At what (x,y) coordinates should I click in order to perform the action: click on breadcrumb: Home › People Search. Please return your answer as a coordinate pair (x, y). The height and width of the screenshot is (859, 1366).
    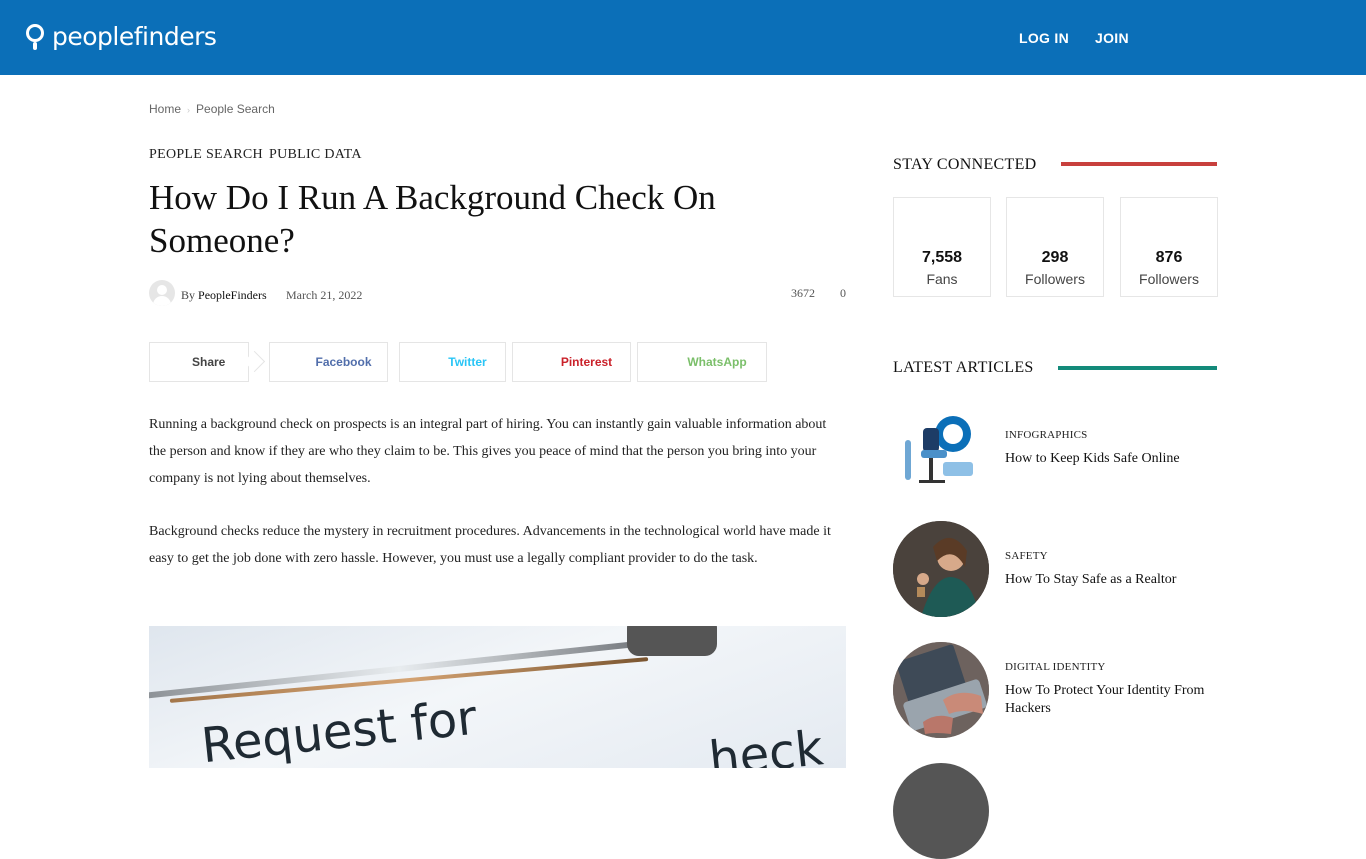
    Looking at the image, I should click on (212, 109).